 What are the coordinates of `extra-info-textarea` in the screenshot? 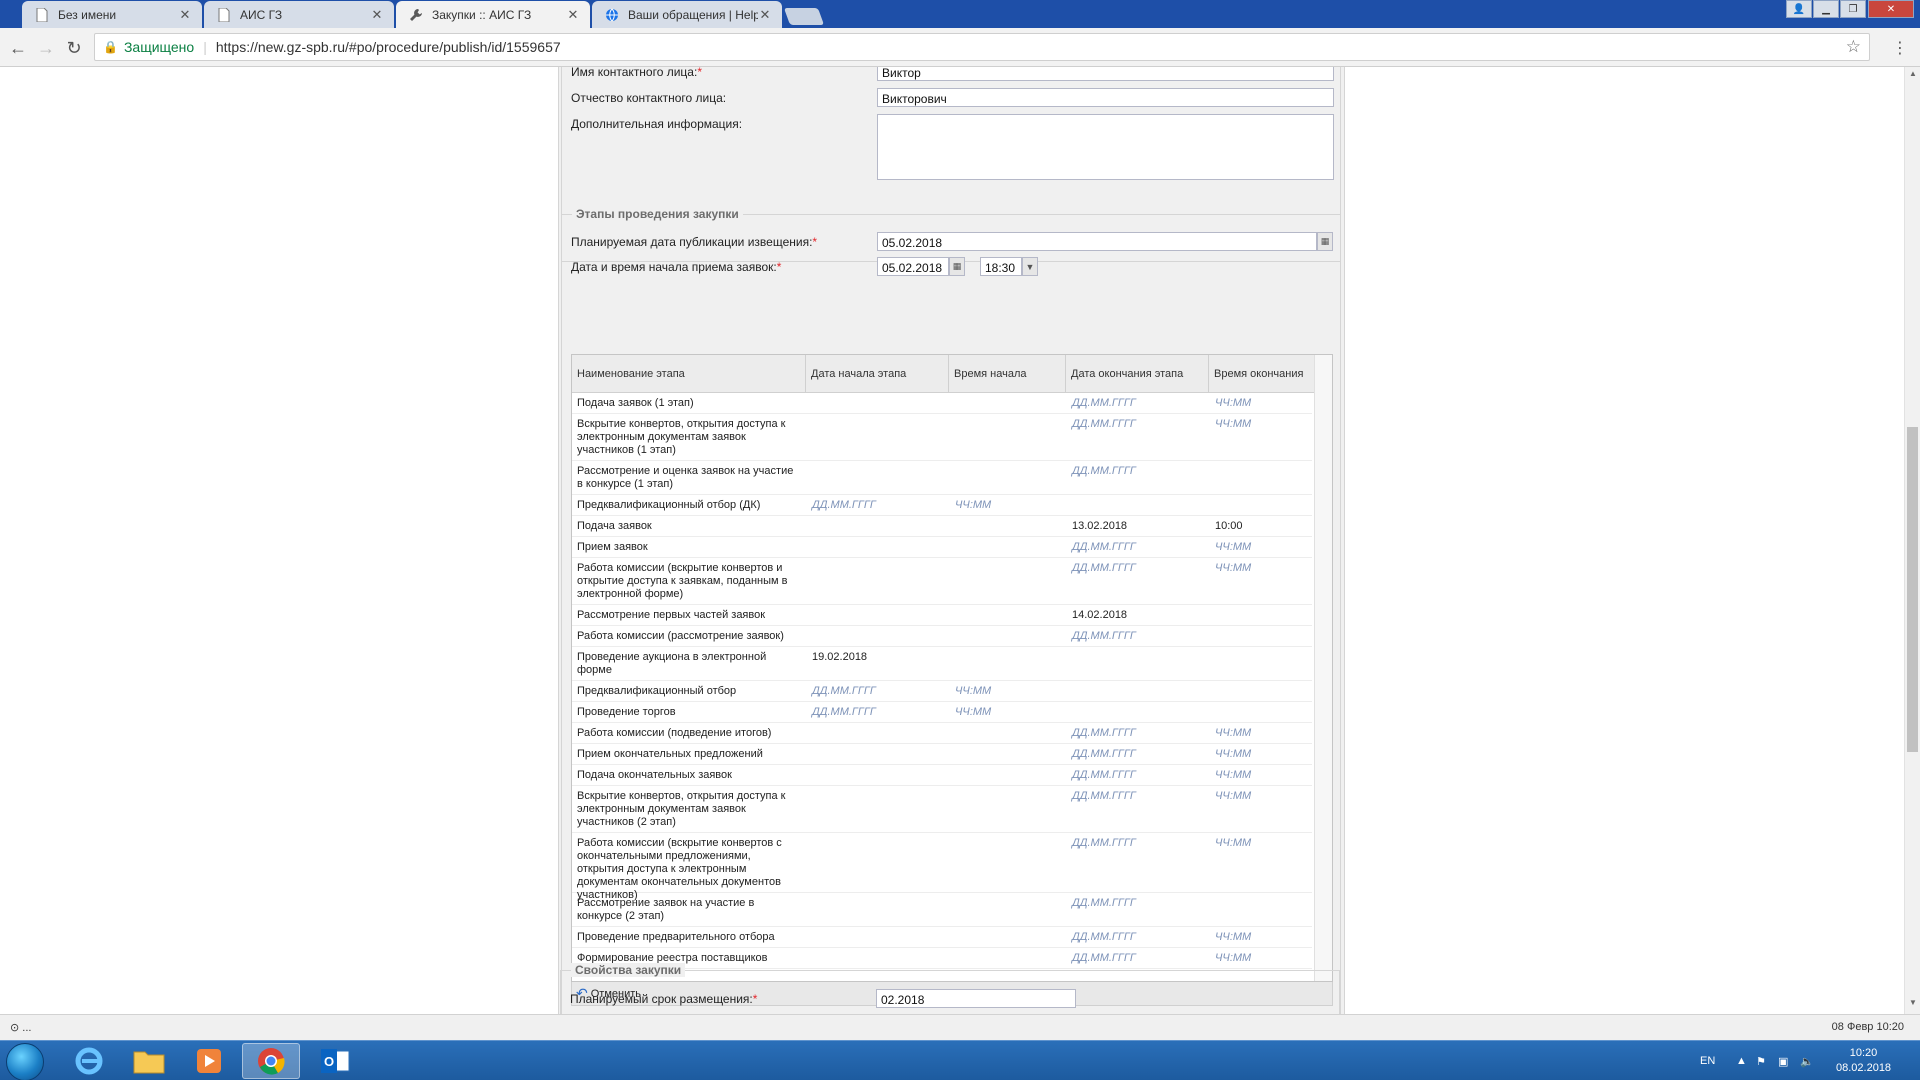 It's located at (1105, 147).